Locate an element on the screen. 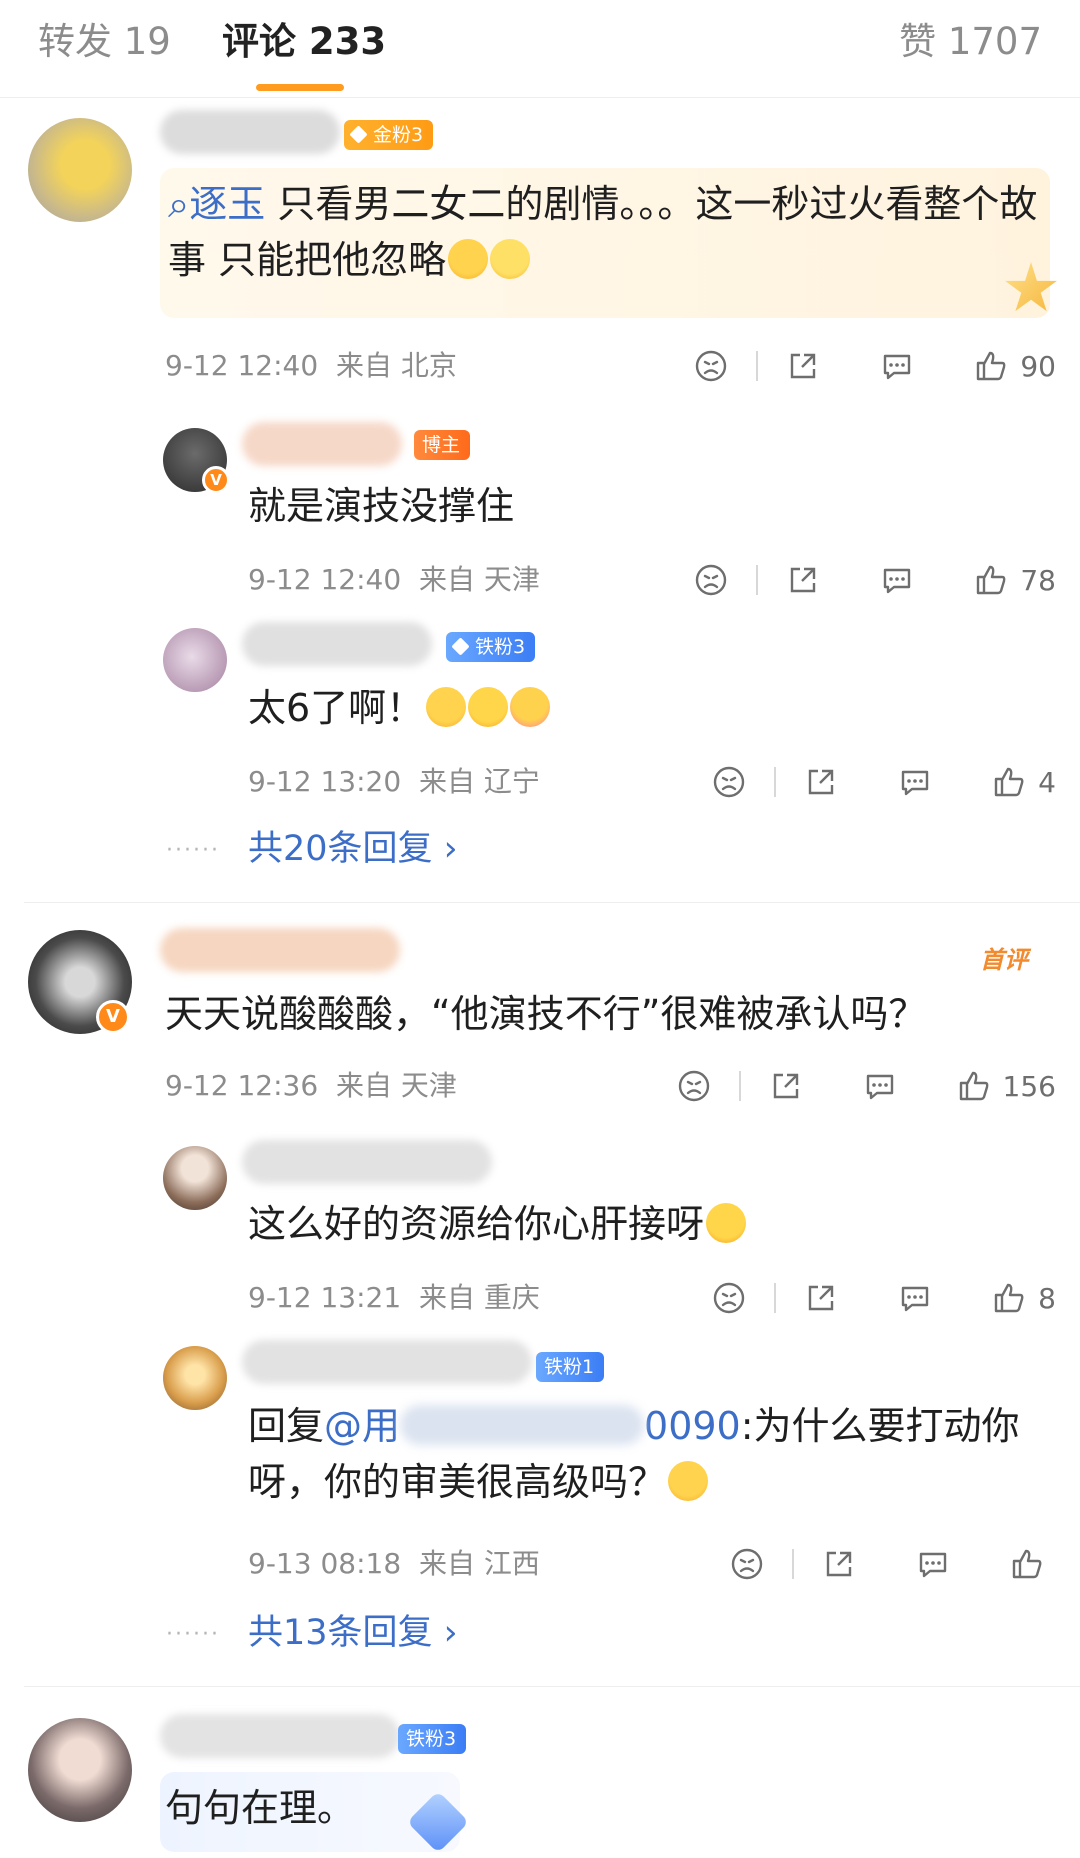 Image resolution: width=1080 pixels, height=1858 pixels. view-more-replies-link: 共20条回复 › is located at coordinates (353, 849).